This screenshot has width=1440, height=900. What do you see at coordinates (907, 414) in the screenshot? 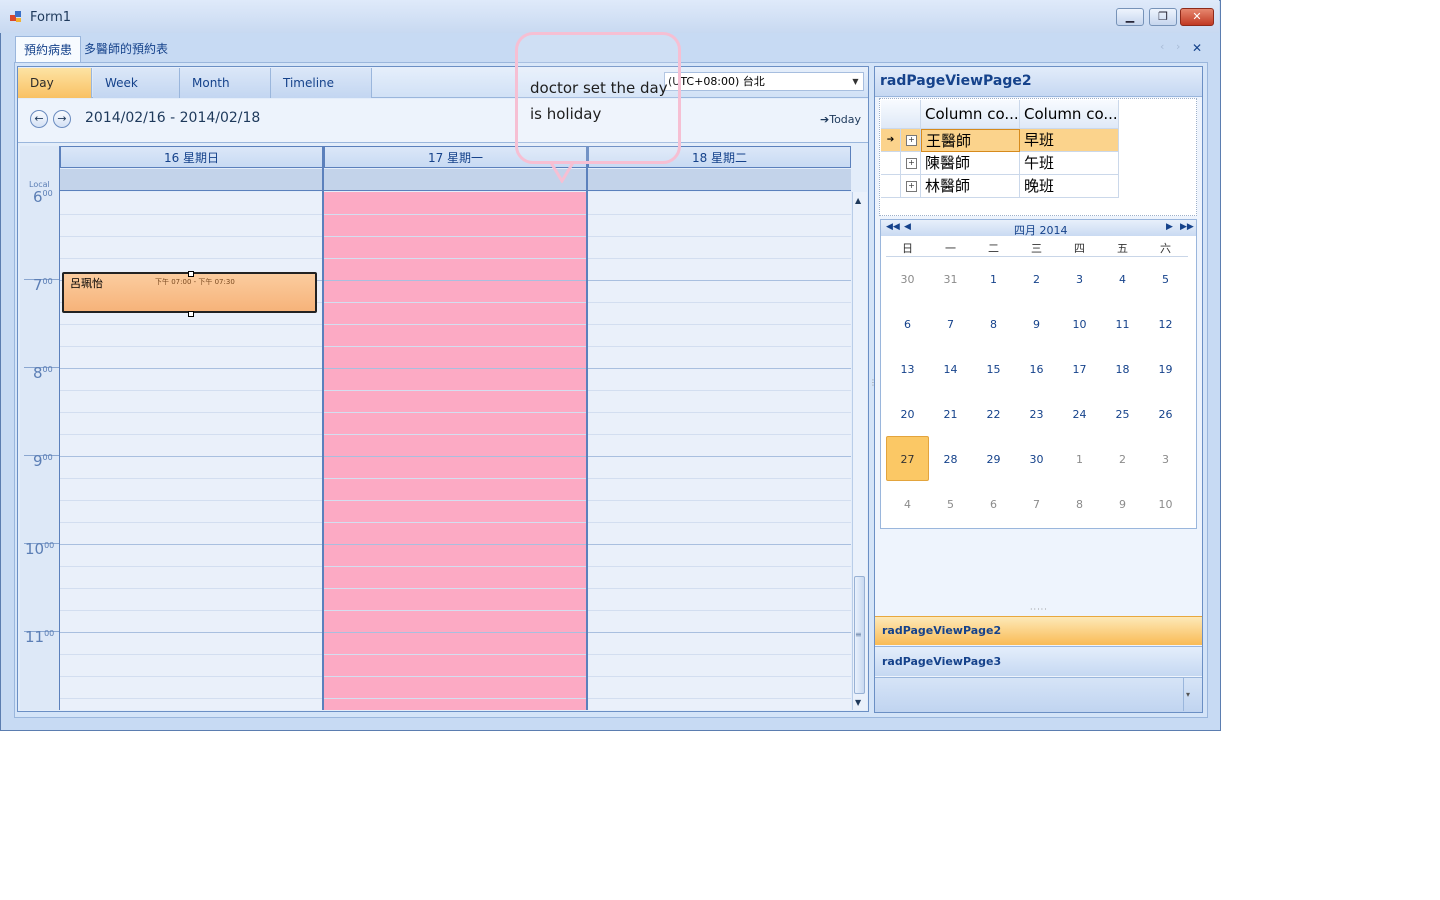
I see `calendar-day: 20` at bounding box center [907, 414].